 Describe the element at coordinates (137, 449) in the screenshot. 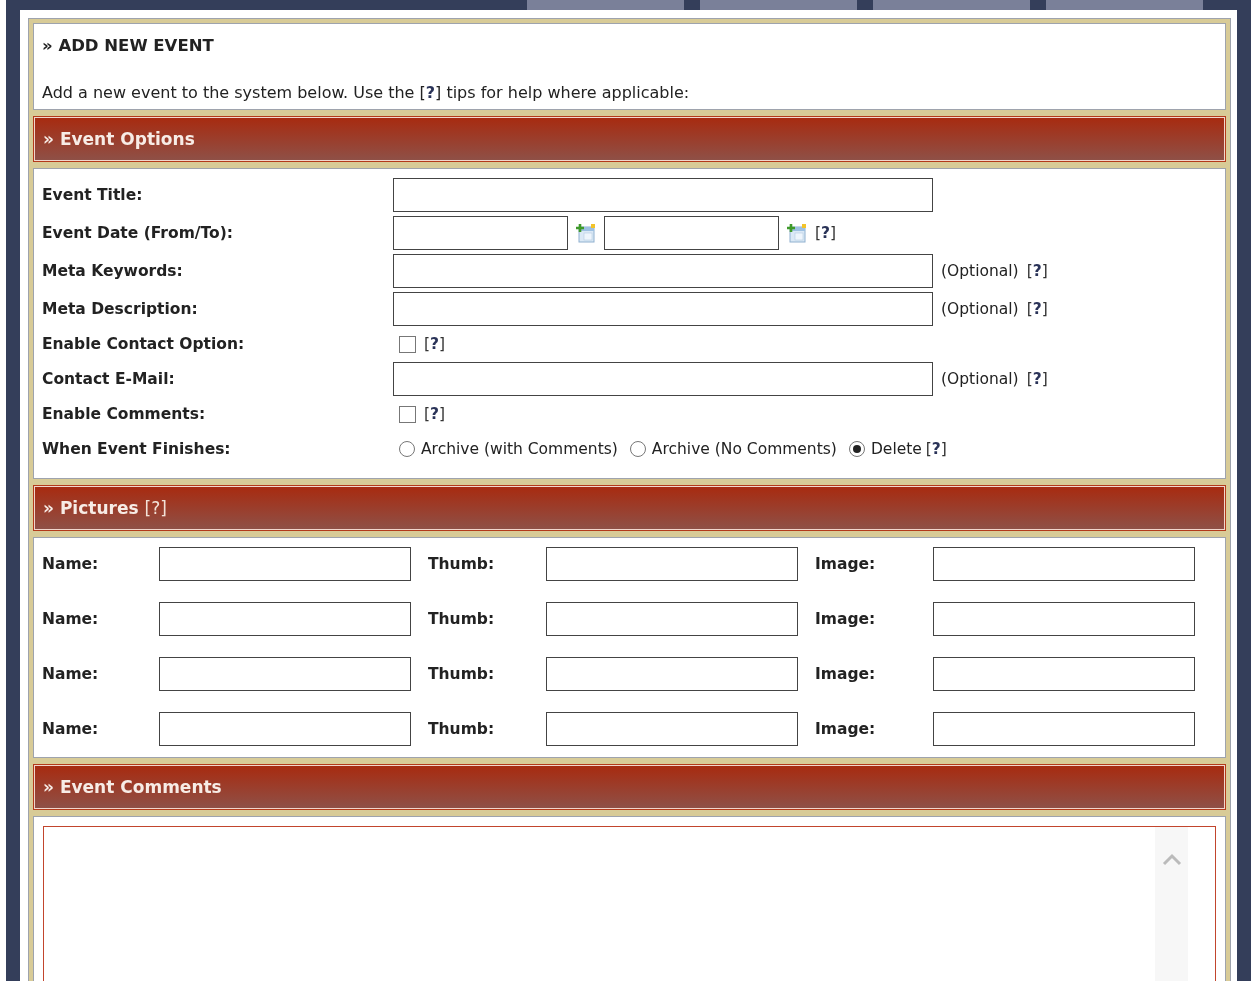

I see `field-label: When Event Finishes:` at that location.